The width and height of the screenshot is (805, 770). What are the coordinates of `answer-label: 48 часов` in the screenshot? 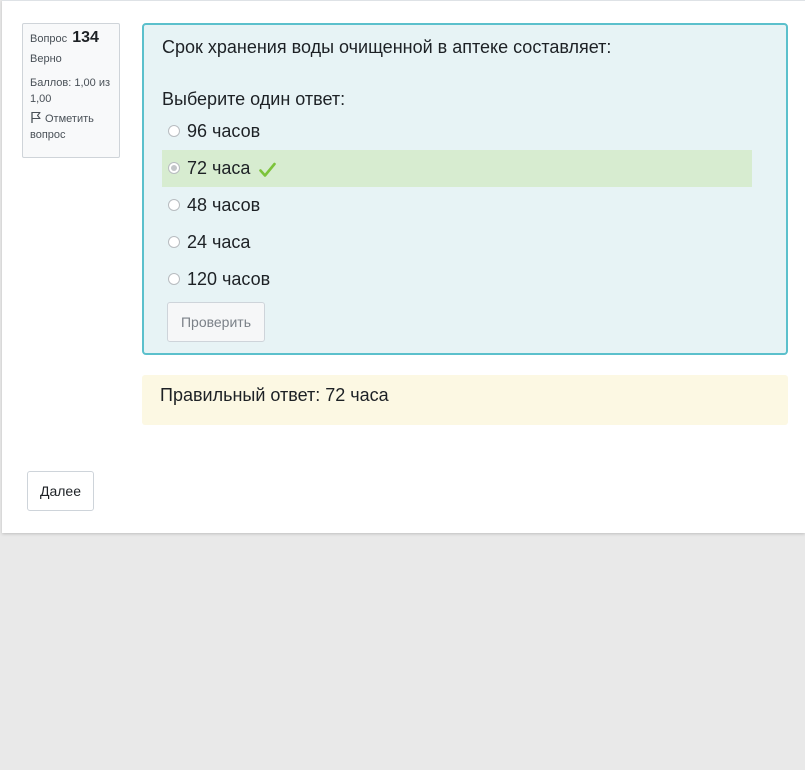 It's located at (224, 205).